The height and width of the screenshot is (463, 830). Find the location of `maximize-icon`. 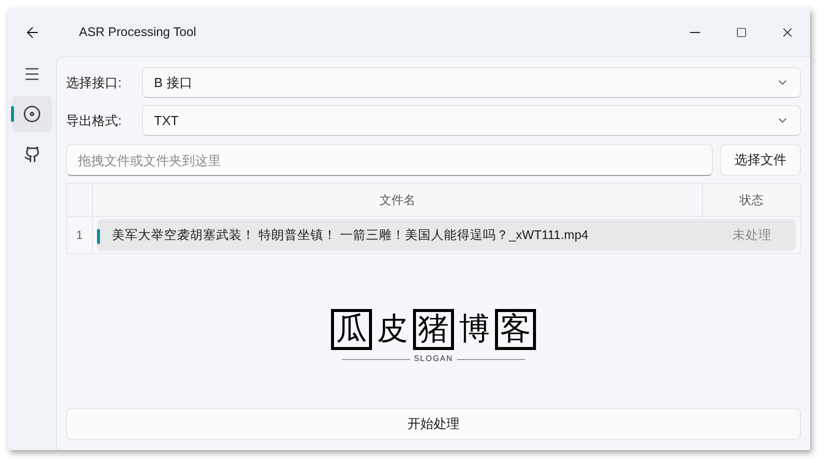

maximize-icon is located at coordinates (741, 32).